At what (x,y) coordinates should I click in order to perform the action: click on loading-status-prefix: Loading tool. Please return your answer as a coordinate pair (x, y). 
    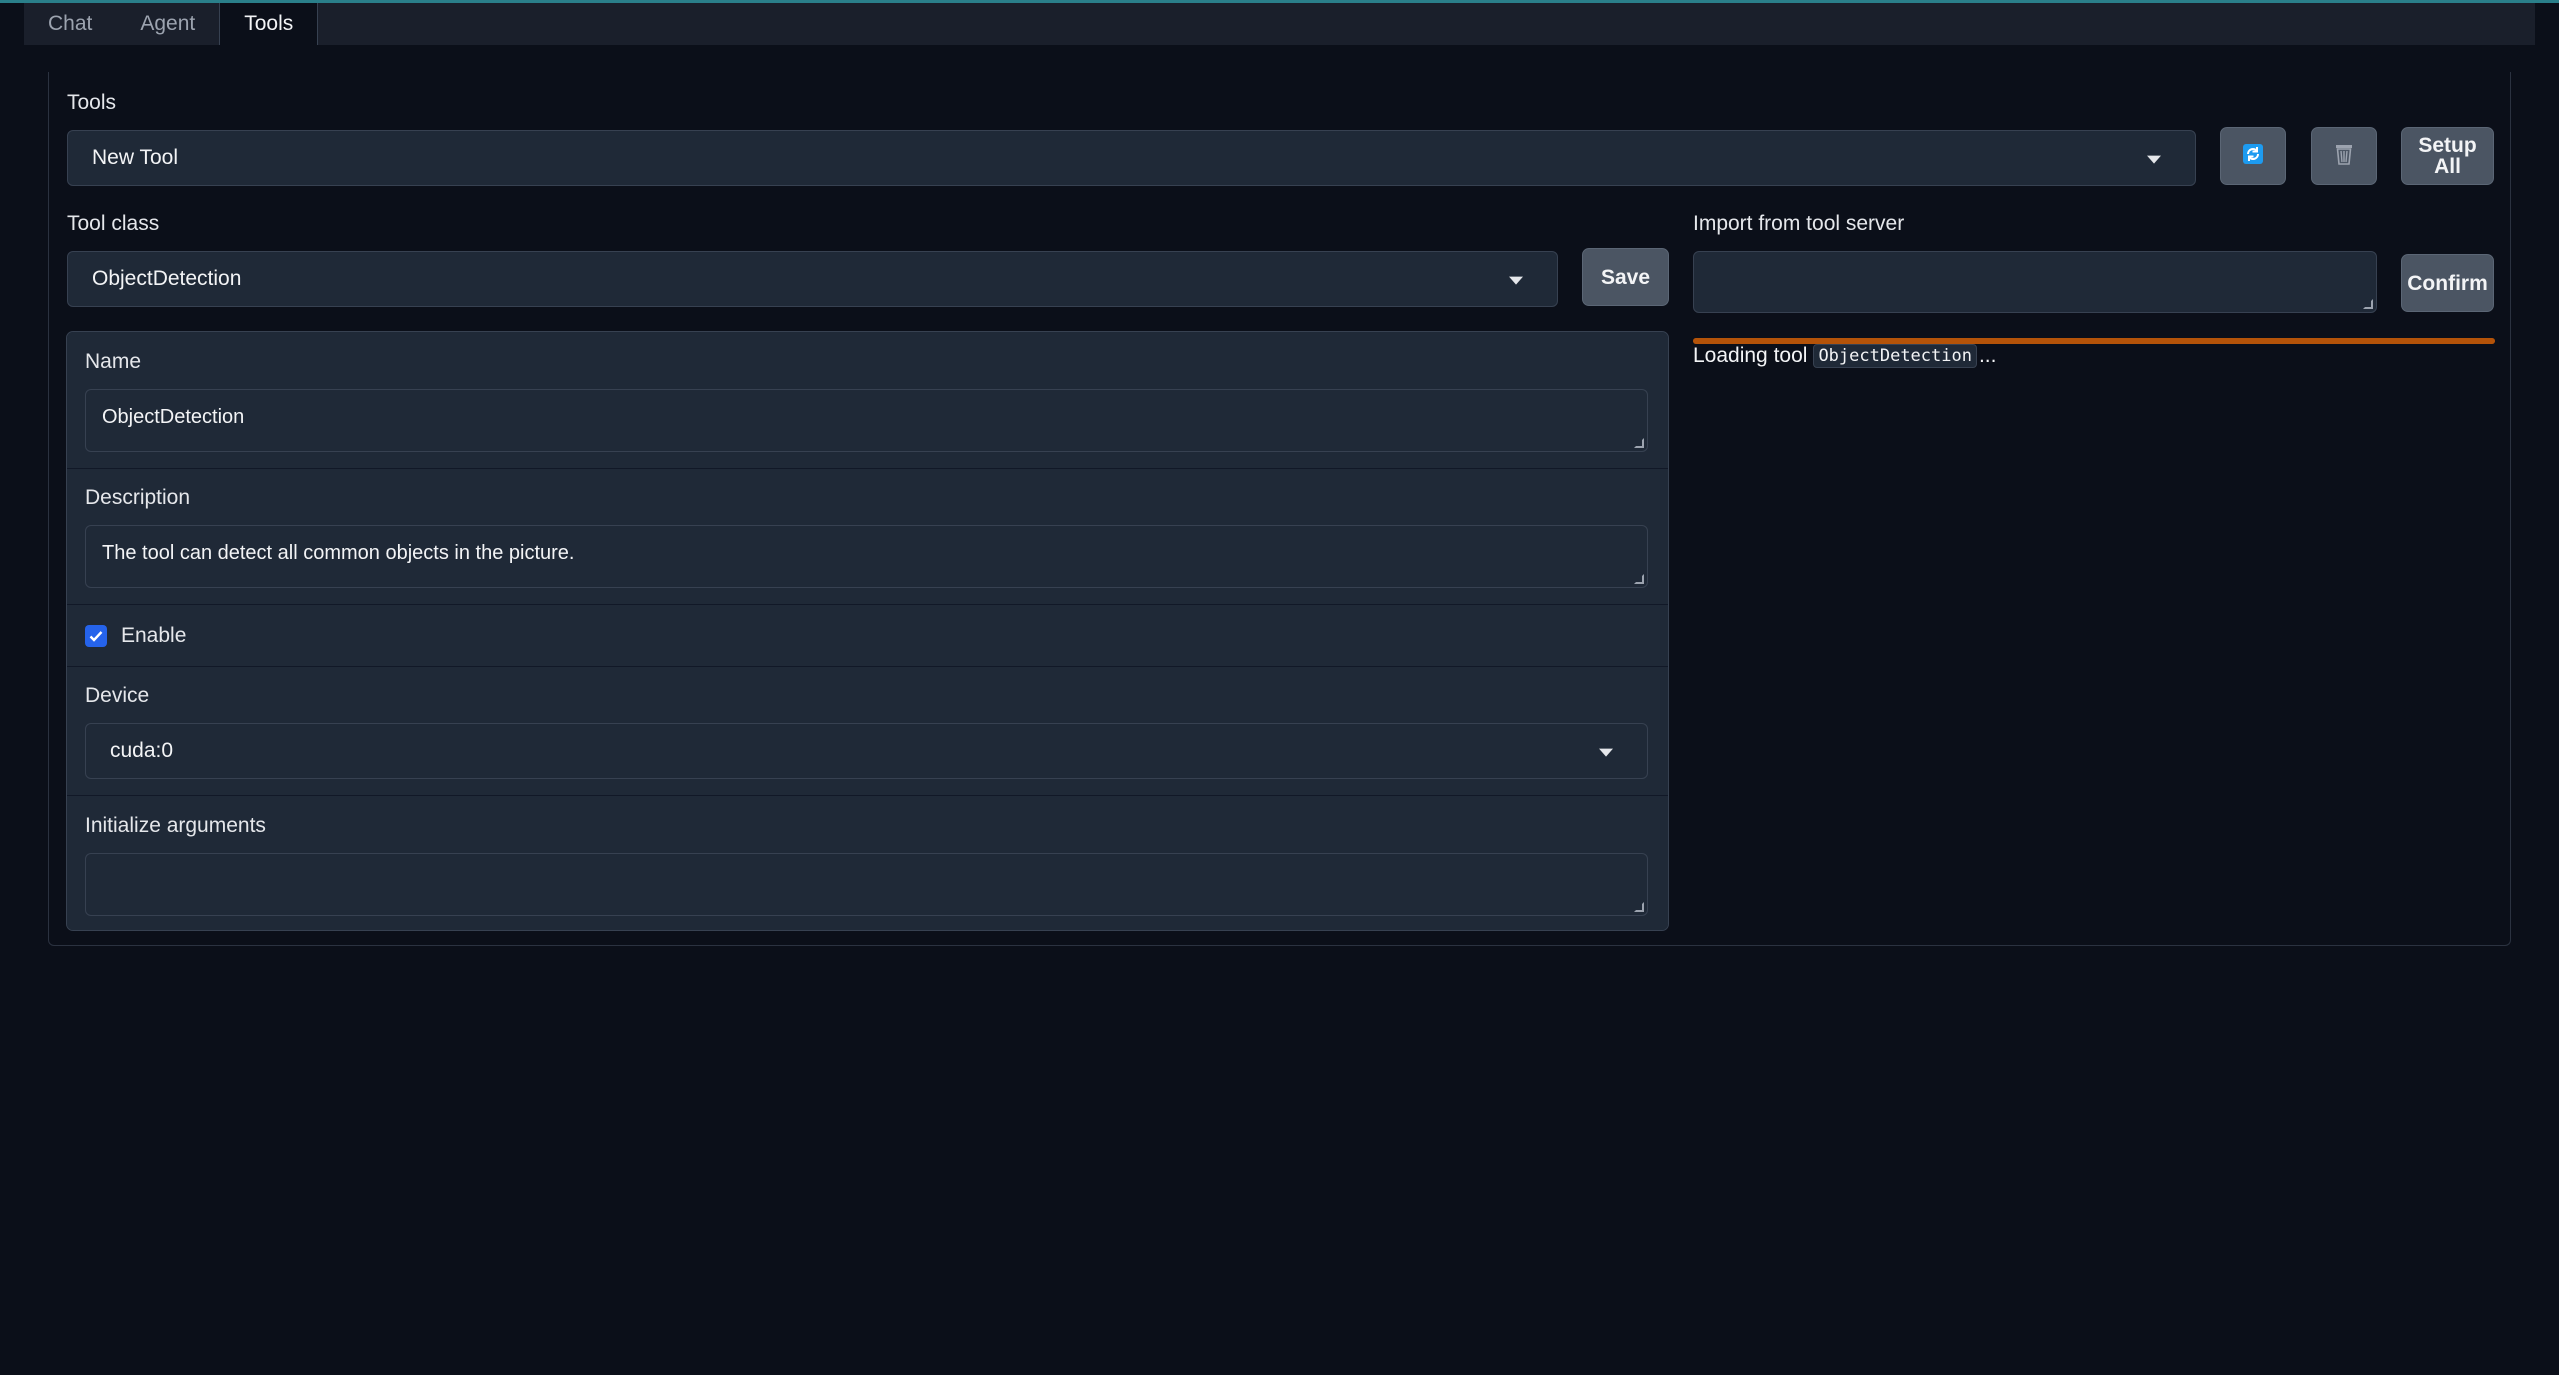
    Looking at the image, I should click on (1750, 355).